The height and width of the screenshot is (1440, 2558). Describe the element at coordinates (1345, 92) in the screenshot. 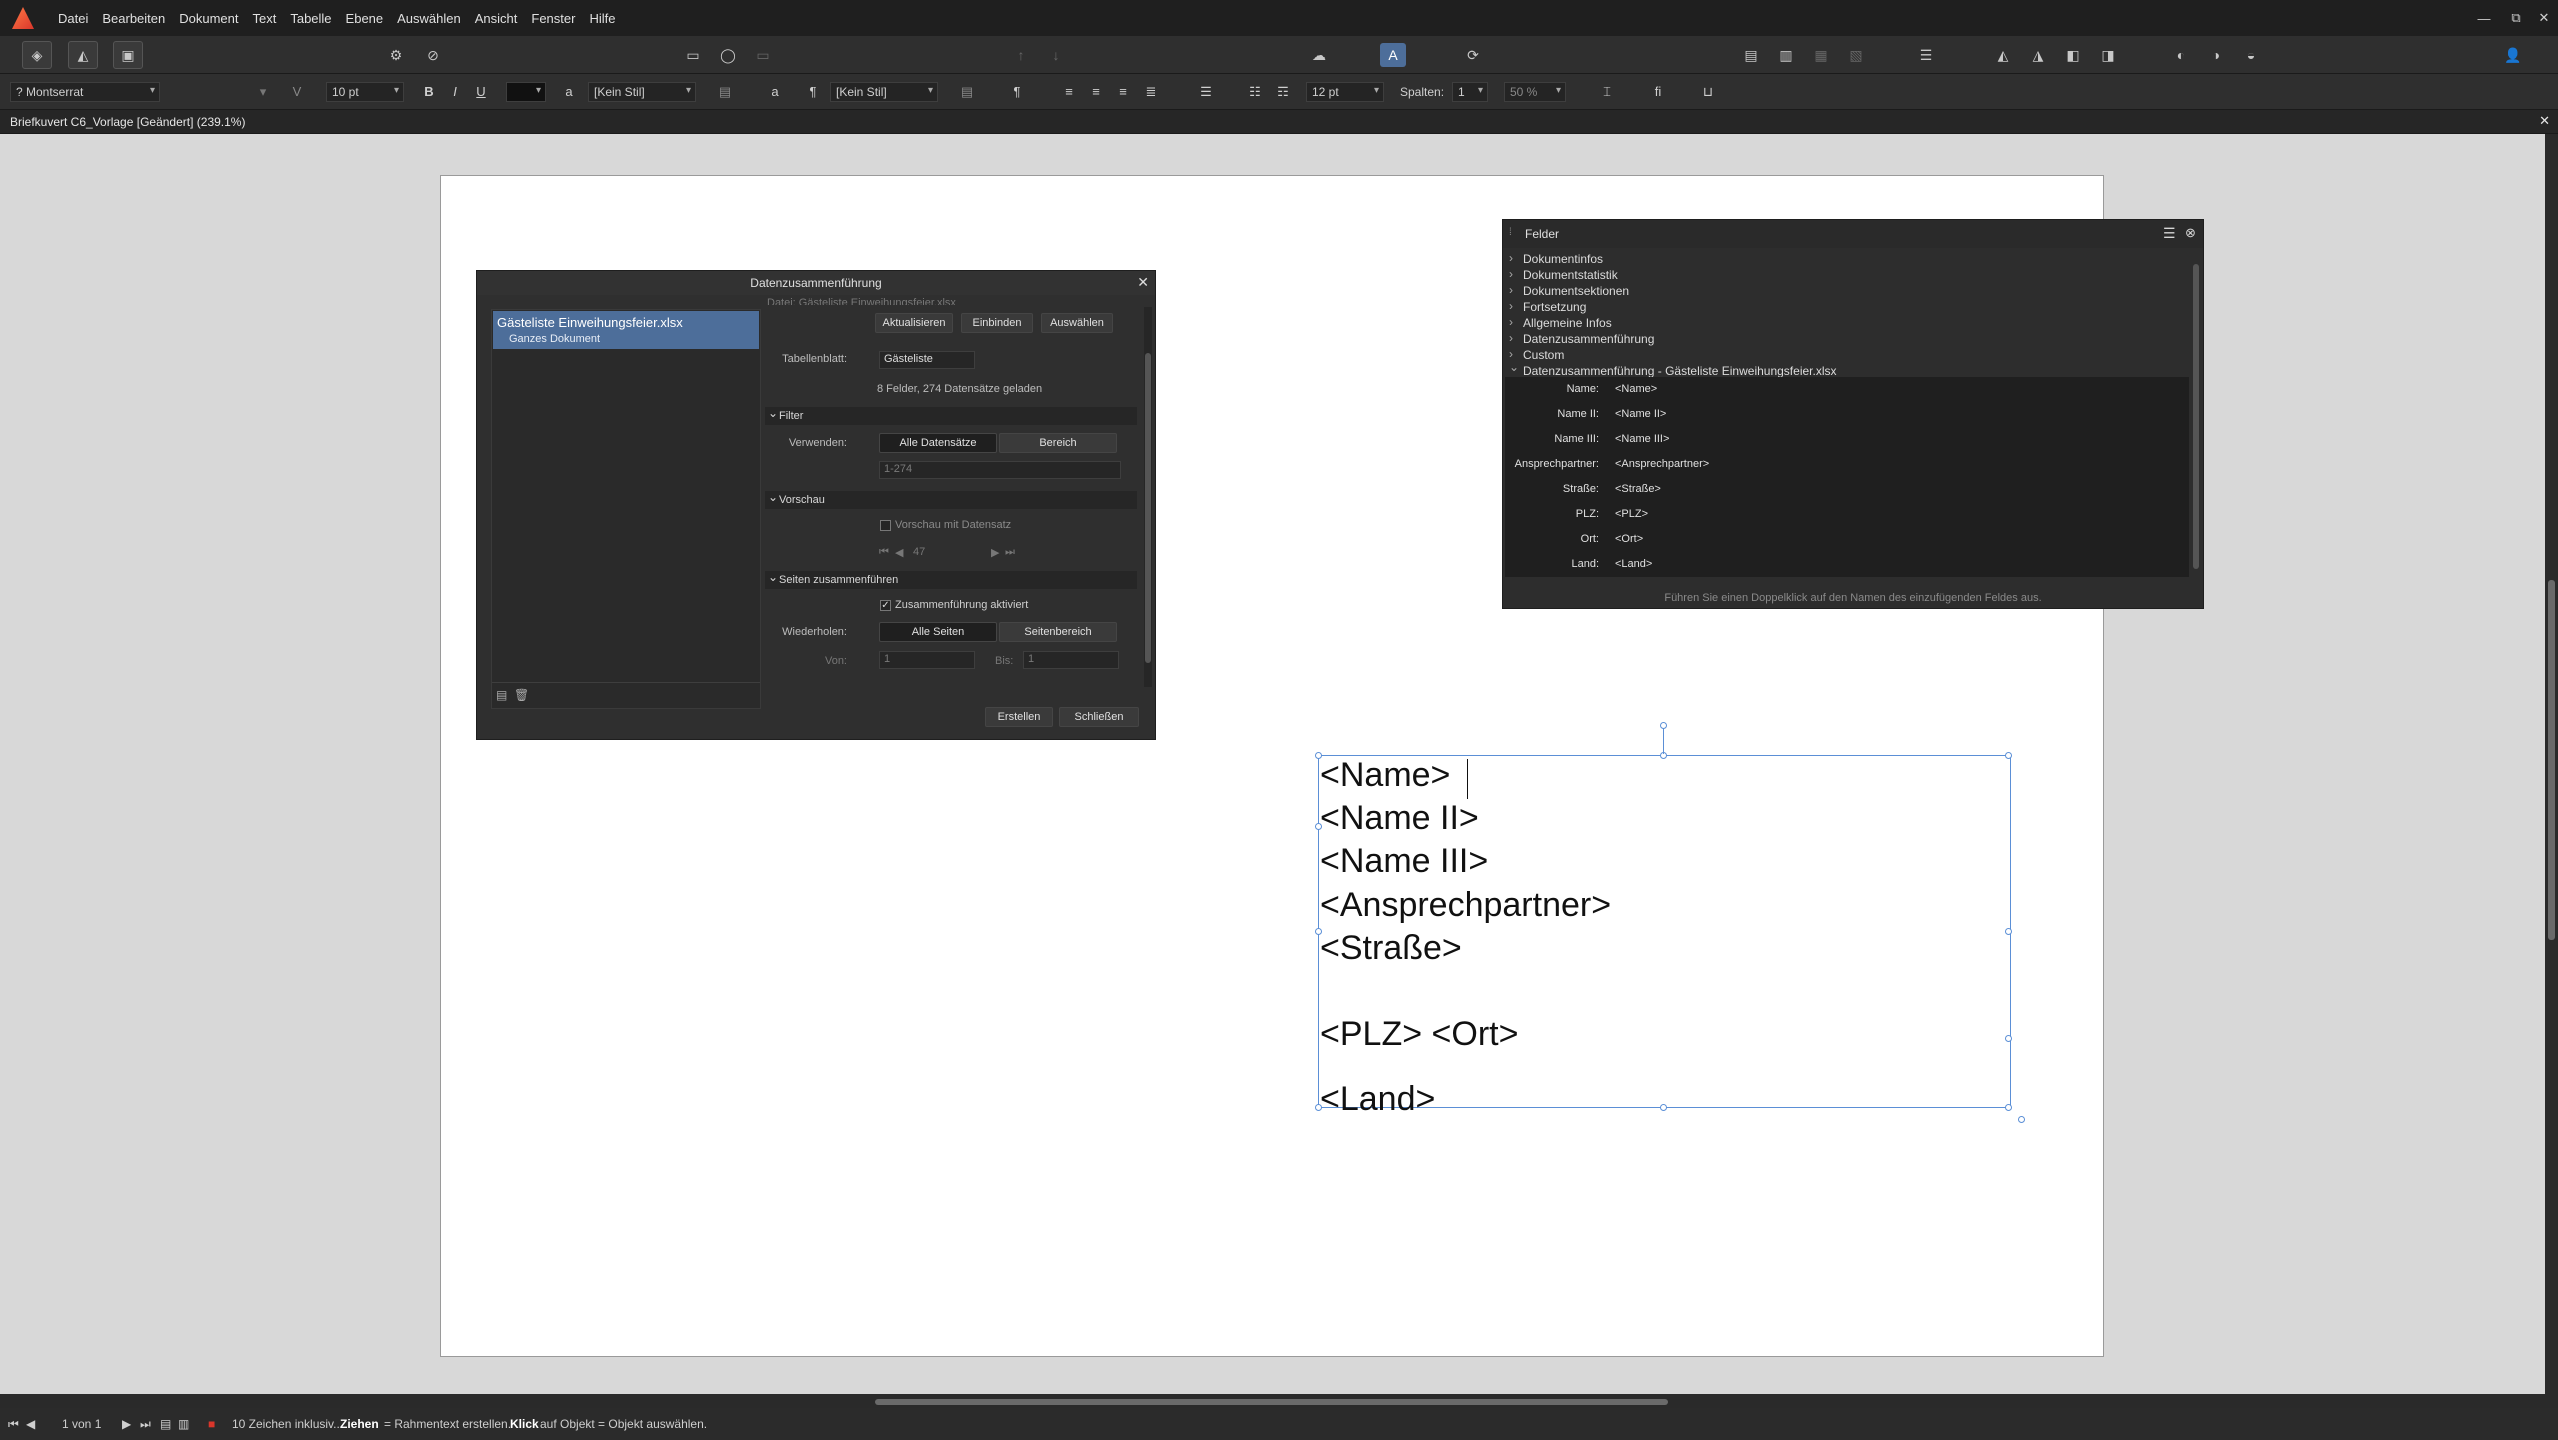

I see `leading-select: 12 pt` at that location.